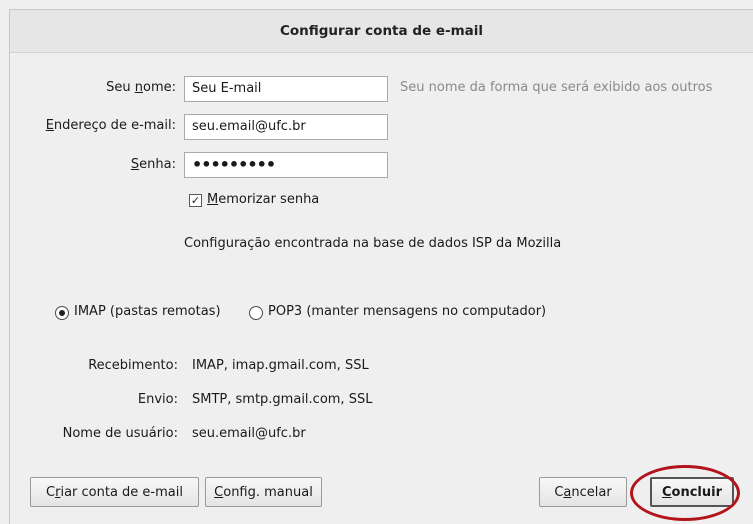  What do you see at coordinates (120, 433) in the screenshot?
I see `username-label: Nome de usuário:` at bounding box center [120, 433].